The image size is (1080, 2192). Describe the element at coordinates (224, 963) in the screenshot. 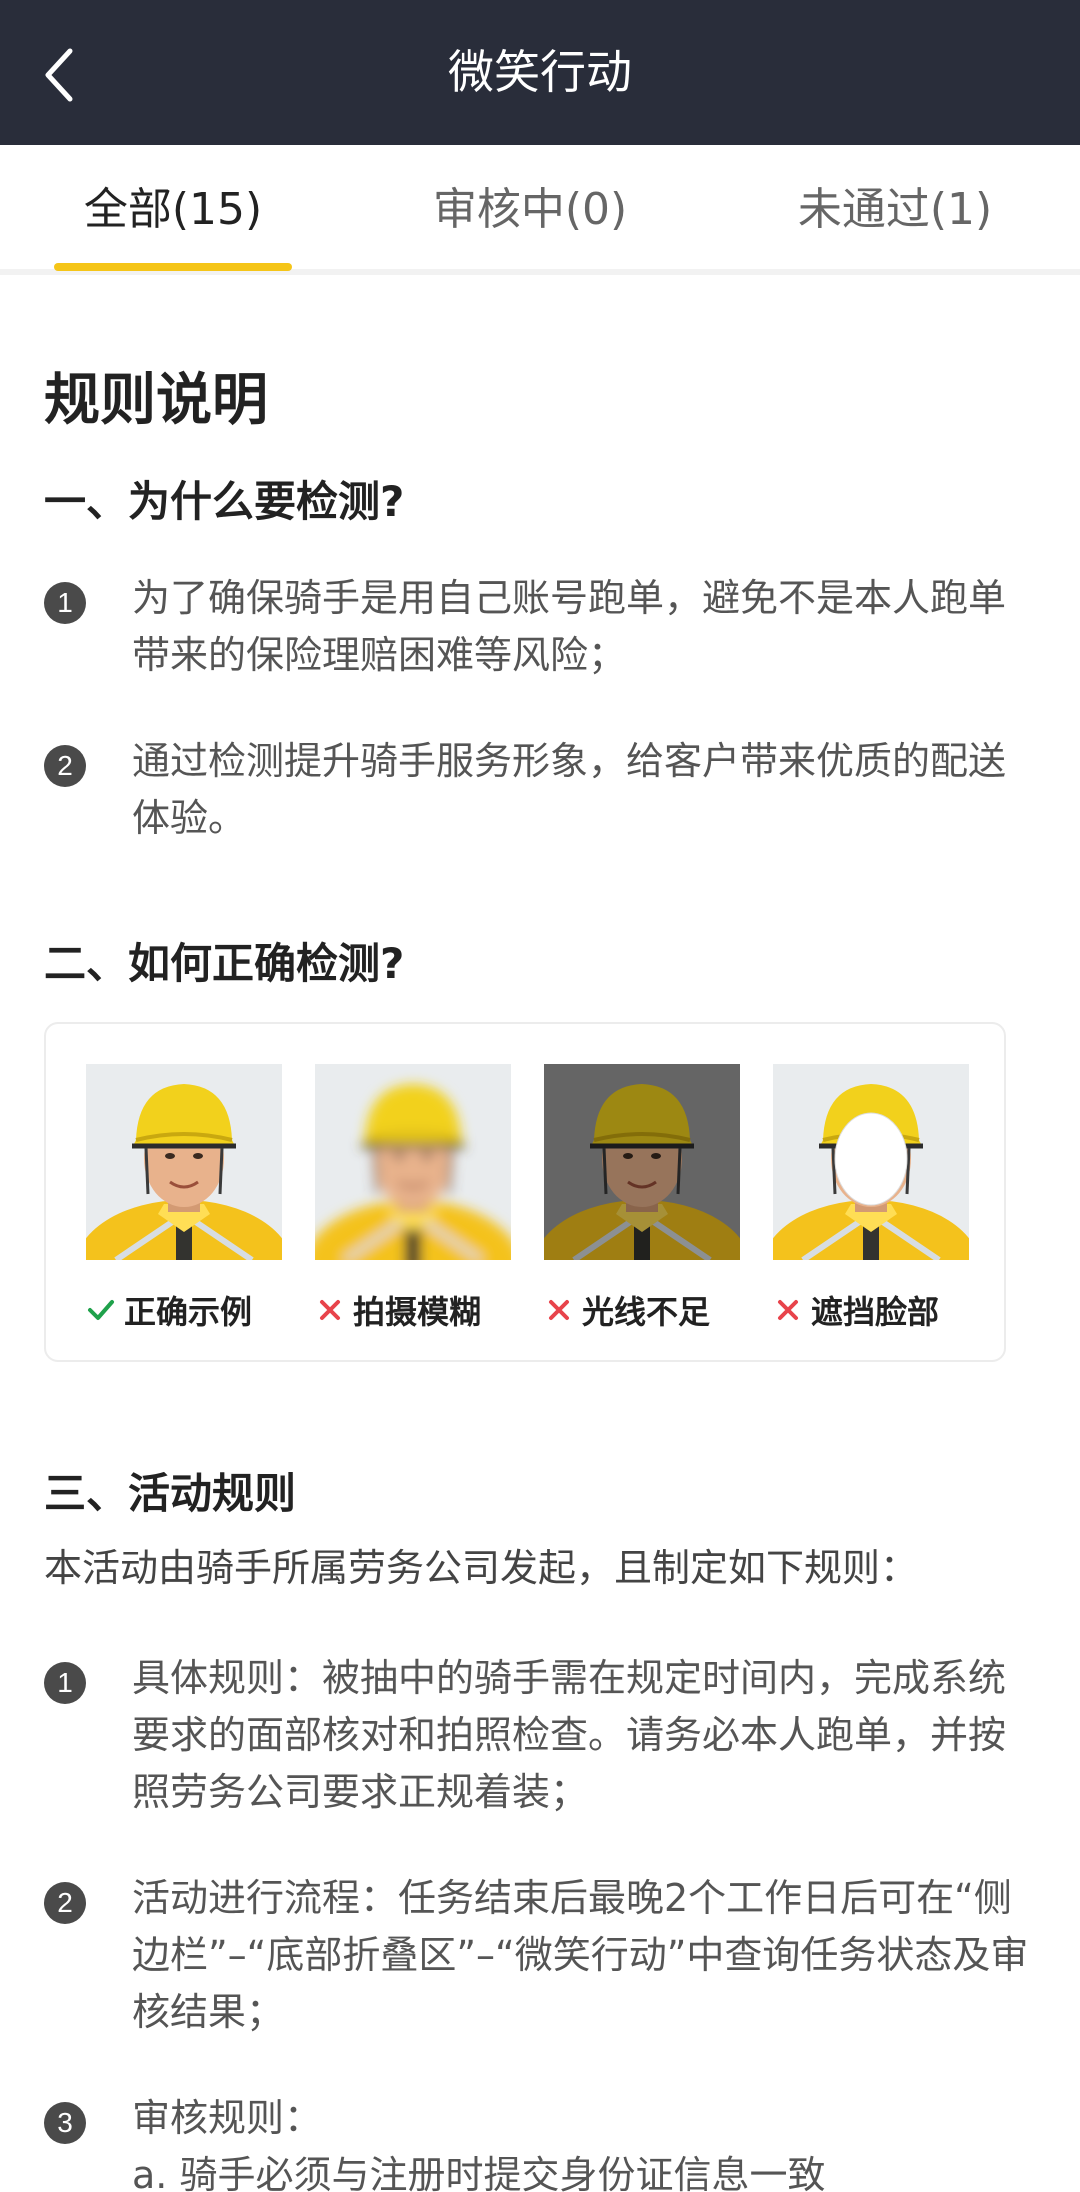

I see `section2-heading: 二、如何正确检测?` at that location.